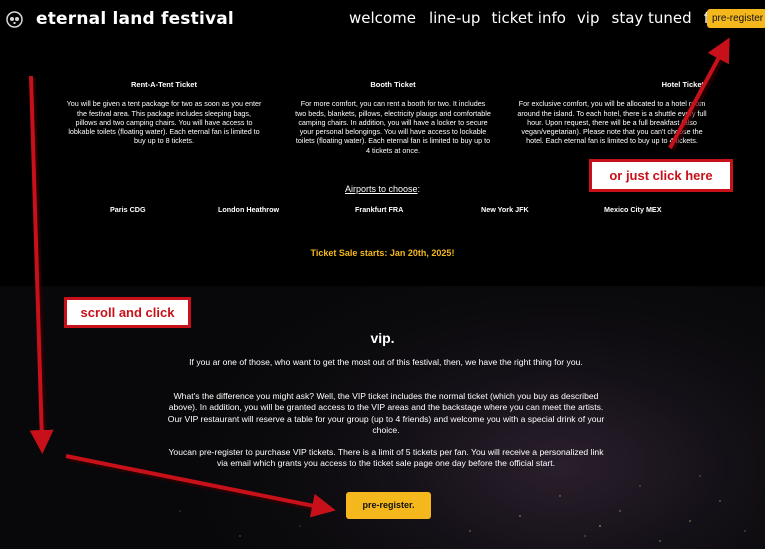 The width and height of the screenshot is (765, 549). Describe the element at coordinates (382, 253) in the screenshot. I see `ticket-sale-notice: Ticket Sale starts: Jan 20th, 2025!` at that location.